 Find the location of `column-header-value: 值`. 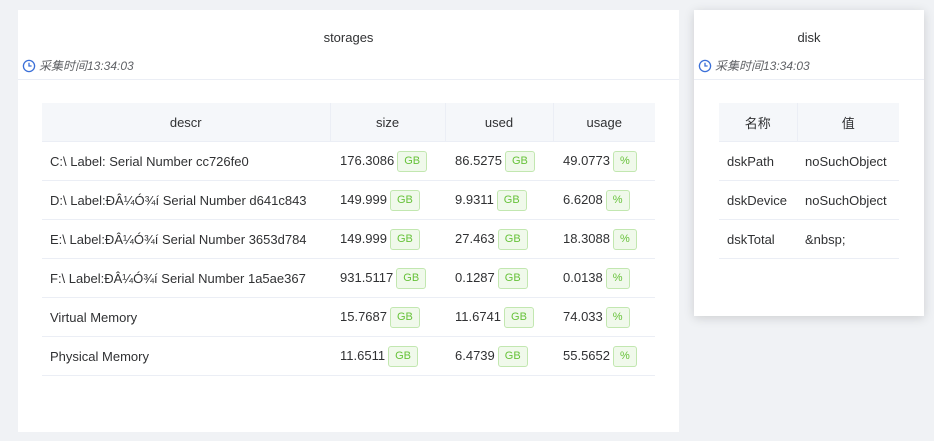

column-header-value: 值 is located at coordinates (847, 122).